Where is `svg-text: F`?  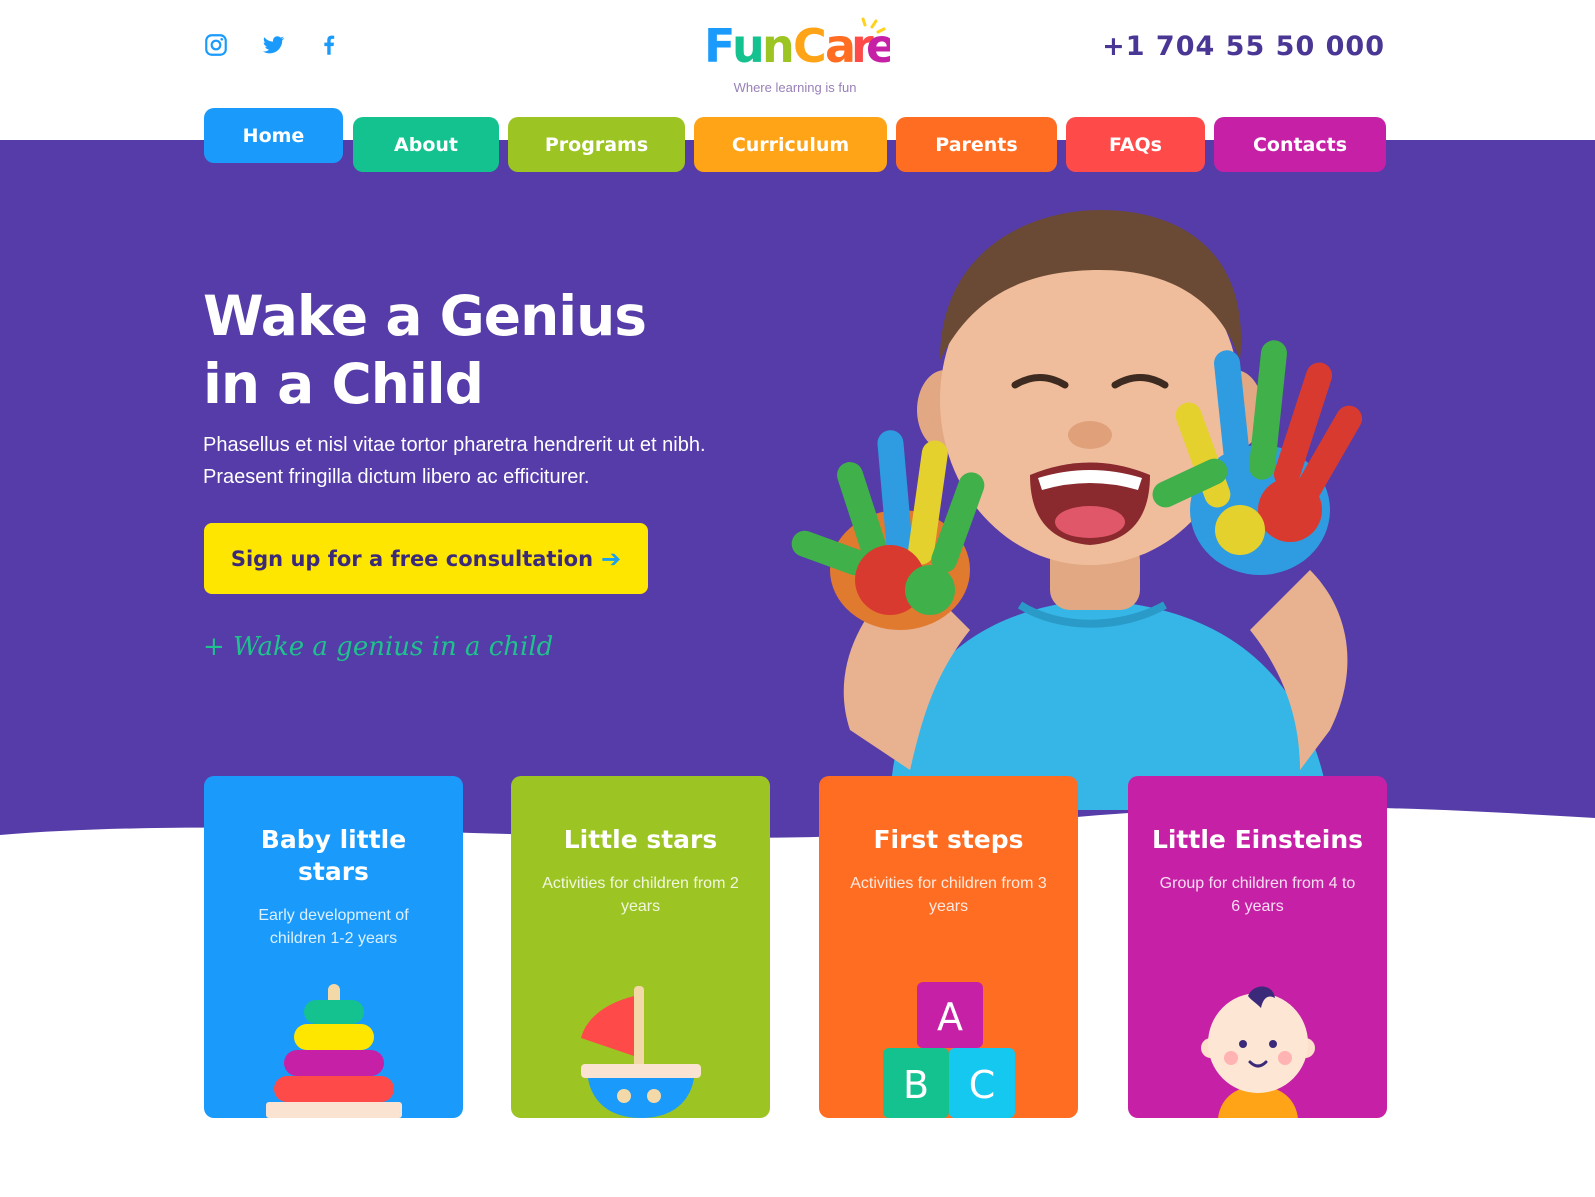 svg-text: F is located at coordinates (719, 46).